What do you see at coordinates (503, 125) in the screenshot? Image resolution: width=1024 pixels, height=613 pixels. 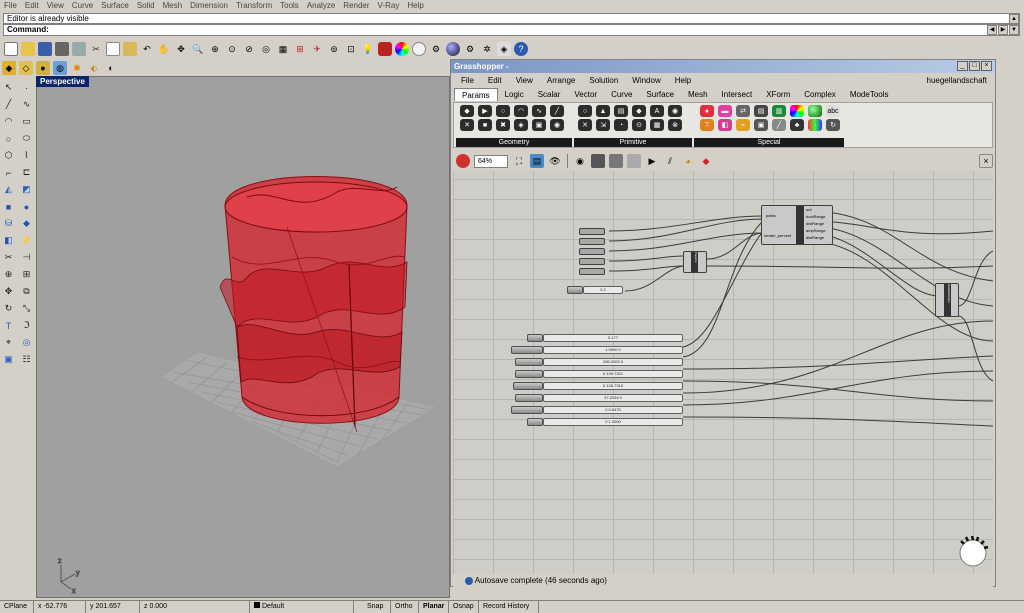 I see `brep-param-icon: ✖` at bounding box center [503, 125].